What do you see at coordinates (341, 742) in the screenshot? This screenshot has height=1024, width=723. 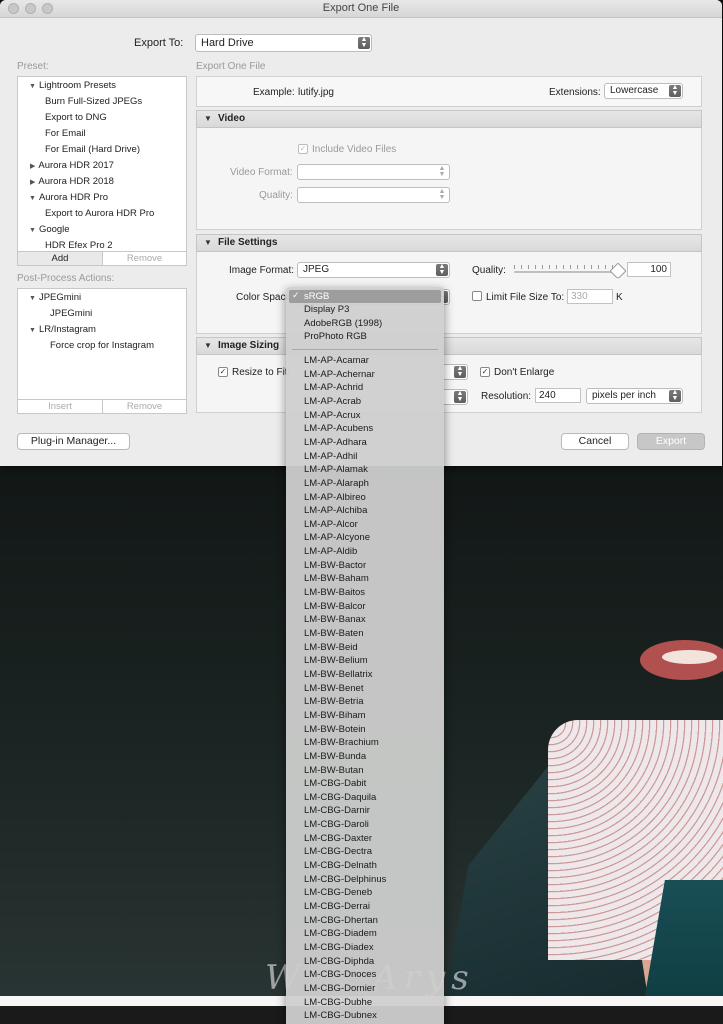 I see `menu-item: LM-BW-Brachium` at bounding box center [341, 742].